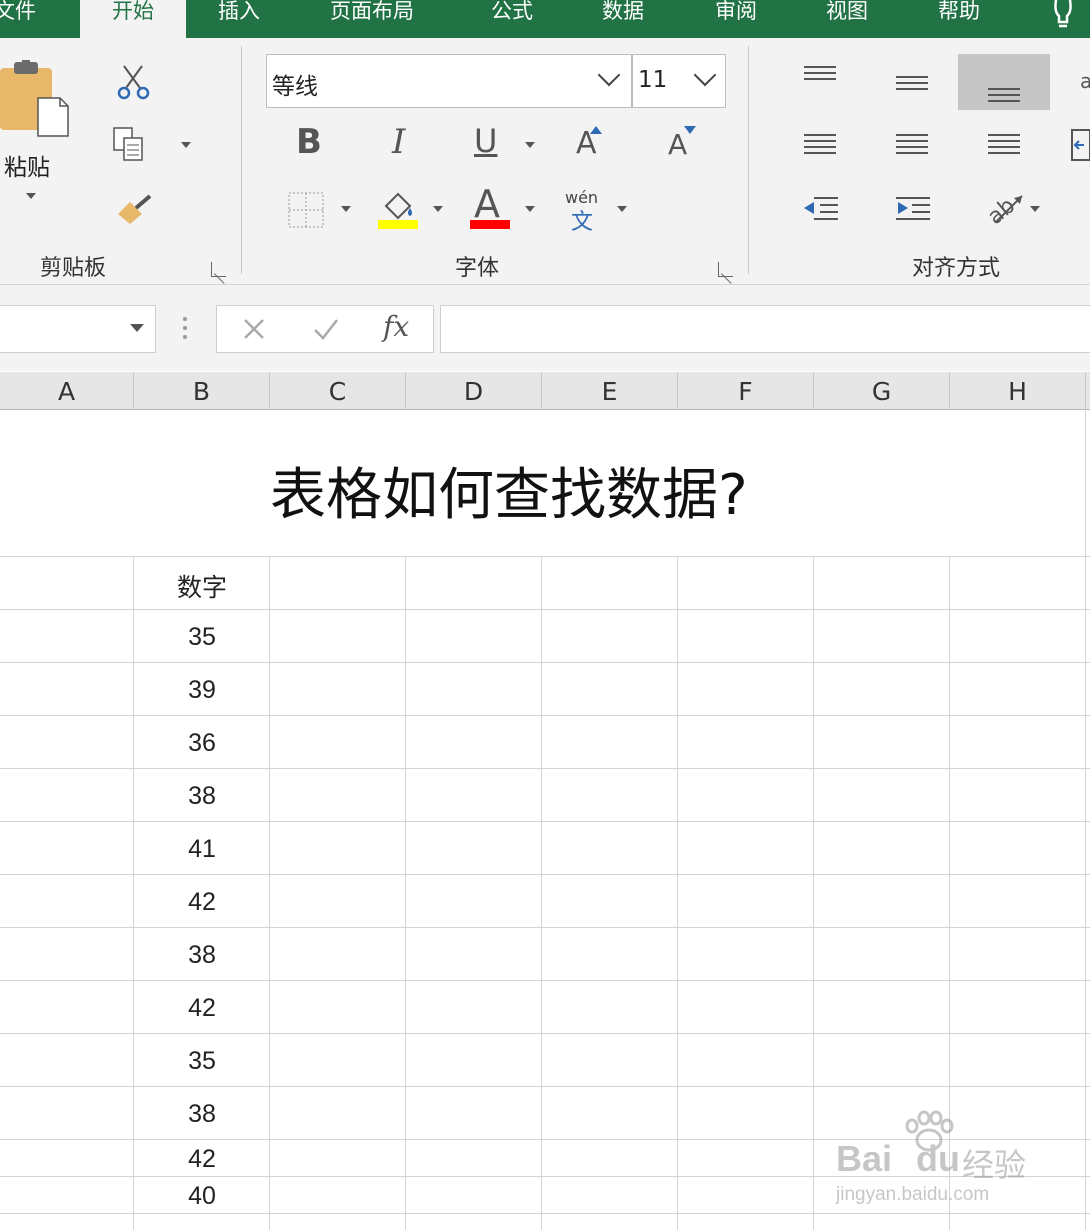 This screenshot has height=1230, width=1090. I want to click on column-header-row: A B C D E F G H, so click(545, 391).